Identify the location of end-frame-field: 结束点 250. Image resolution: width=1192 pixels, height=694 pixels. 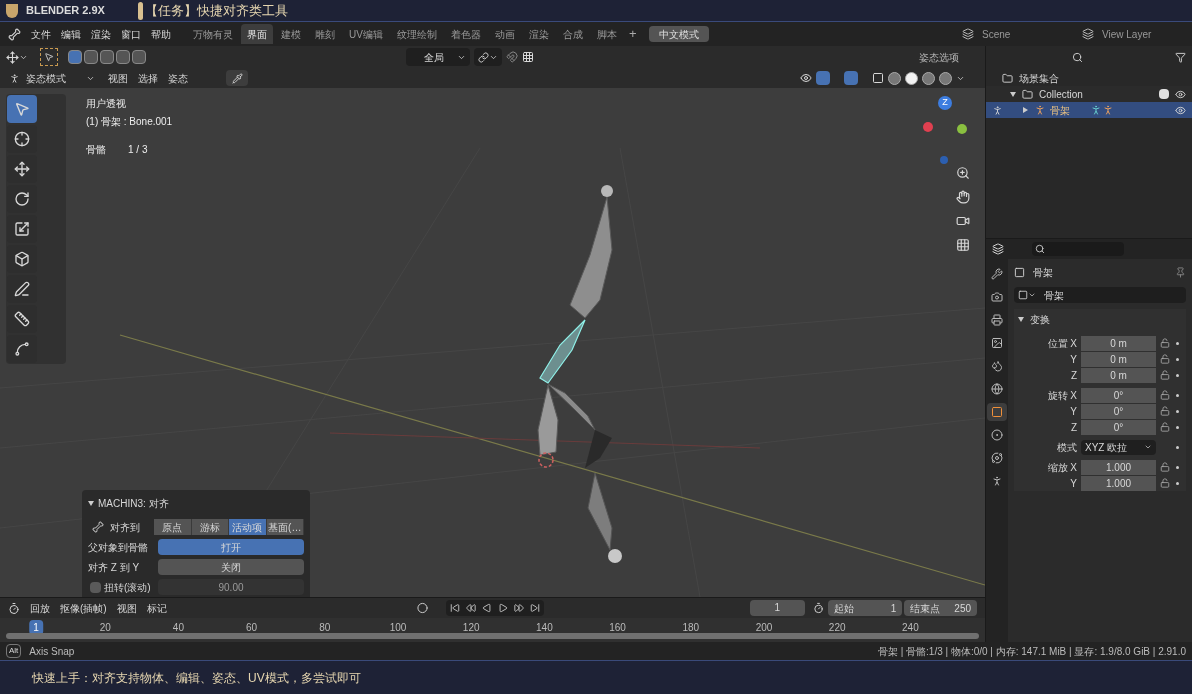
(940, 608).